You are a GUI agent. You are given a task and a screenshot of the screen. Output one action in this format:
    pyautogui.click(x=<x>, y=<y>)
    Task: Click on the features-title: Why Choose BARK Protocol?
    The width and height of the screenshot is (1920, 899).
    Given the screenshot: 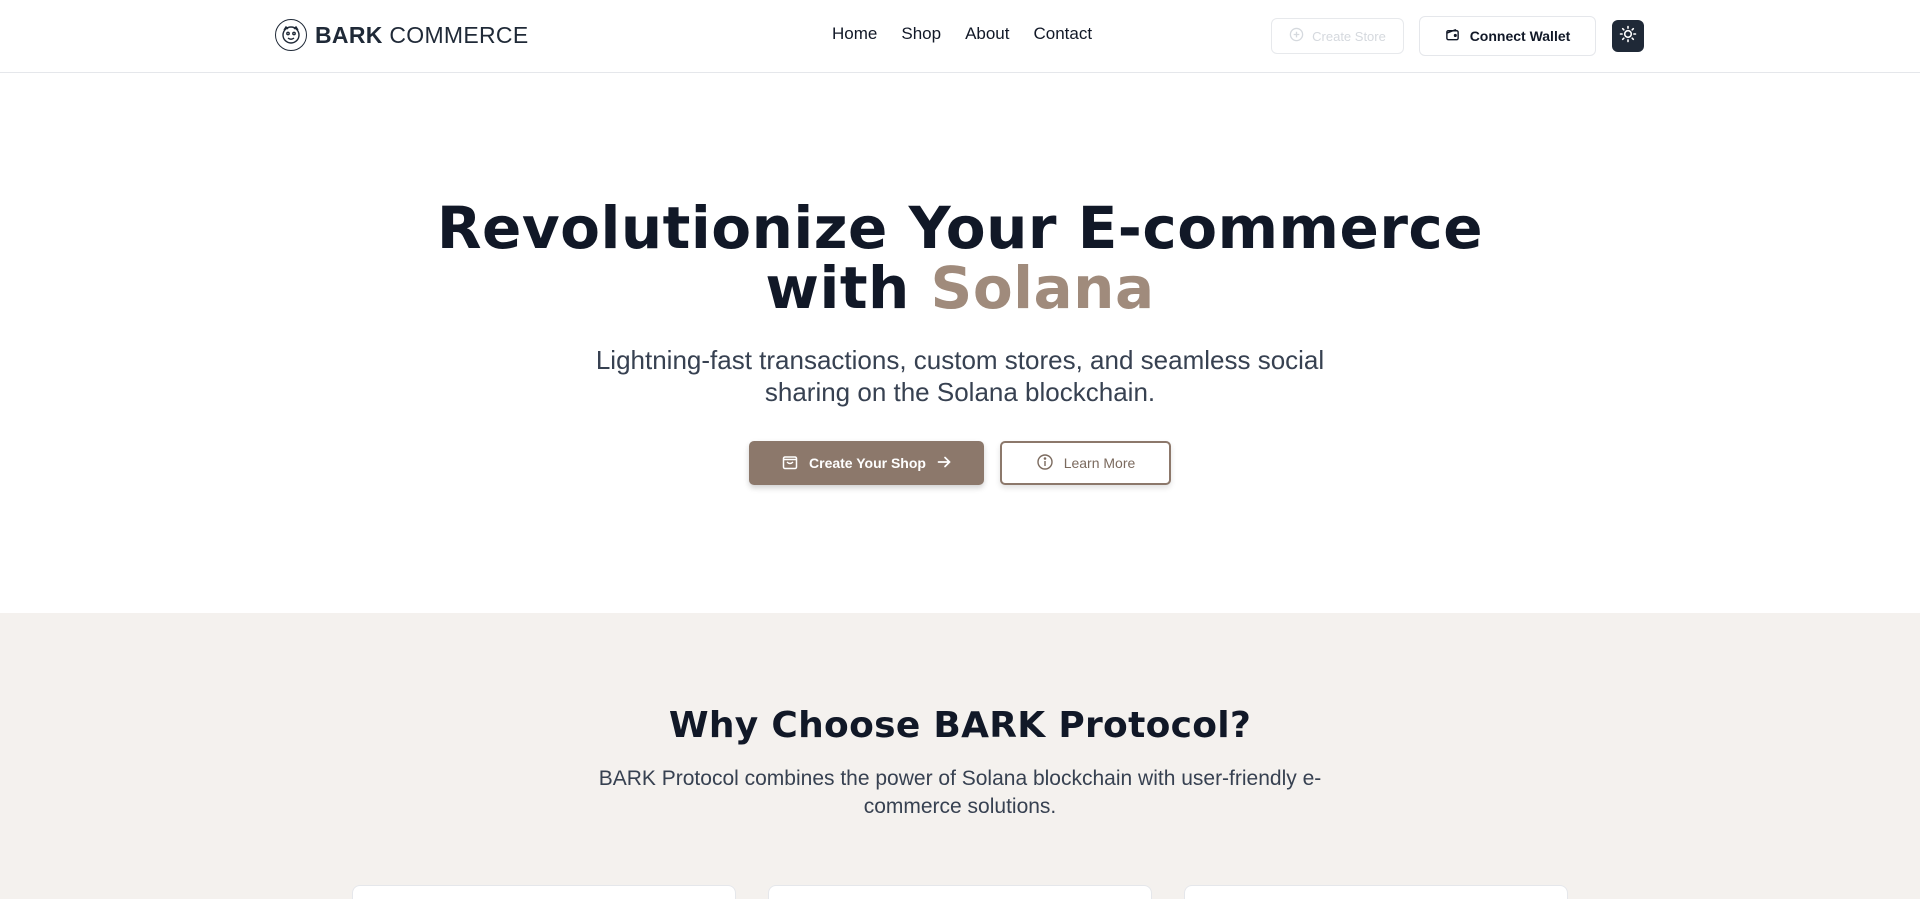 What is the action you would take?
    pyautogui.click(x=960, y=725)
    